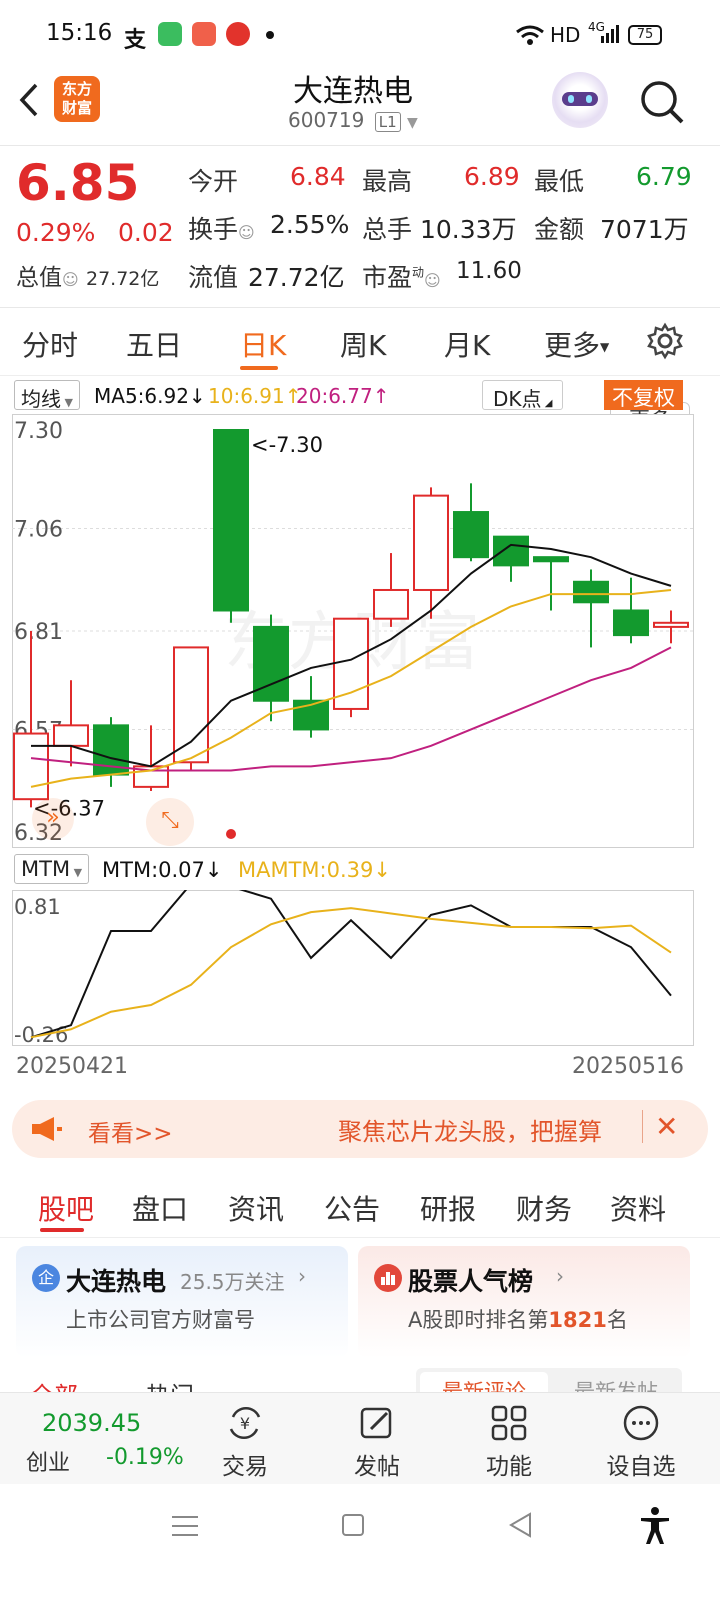 The image size is (720, 1600). Describe the element at coordinates (256, 1208) in the screenshot. I see `tab-news: 资讯` at that location.